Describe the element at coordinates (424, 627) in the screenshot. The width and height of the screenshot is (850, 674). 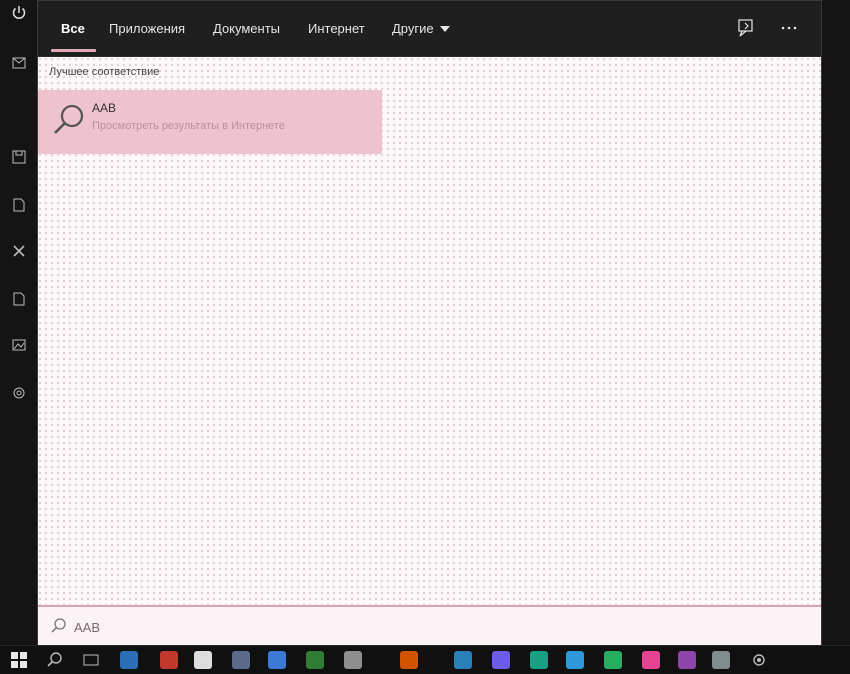
I see `search-input` at that location.